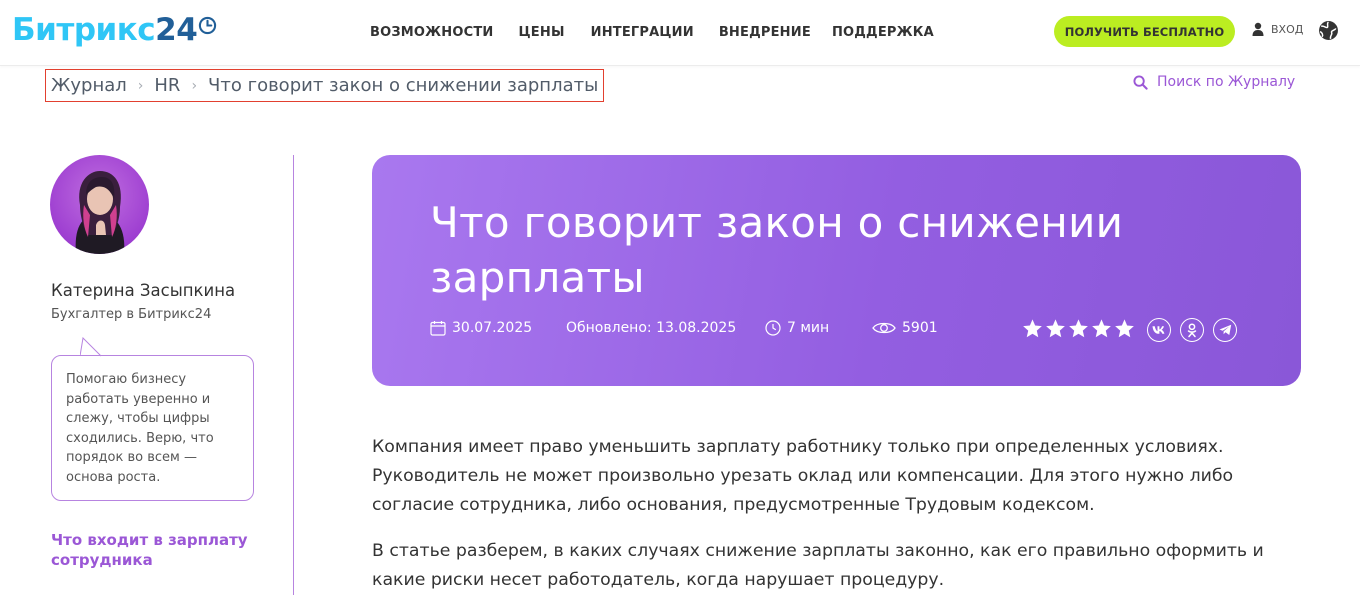 The height and width of the screenshot is (595, 1360). I want to click on telegram-icon, so click(1225, 329).